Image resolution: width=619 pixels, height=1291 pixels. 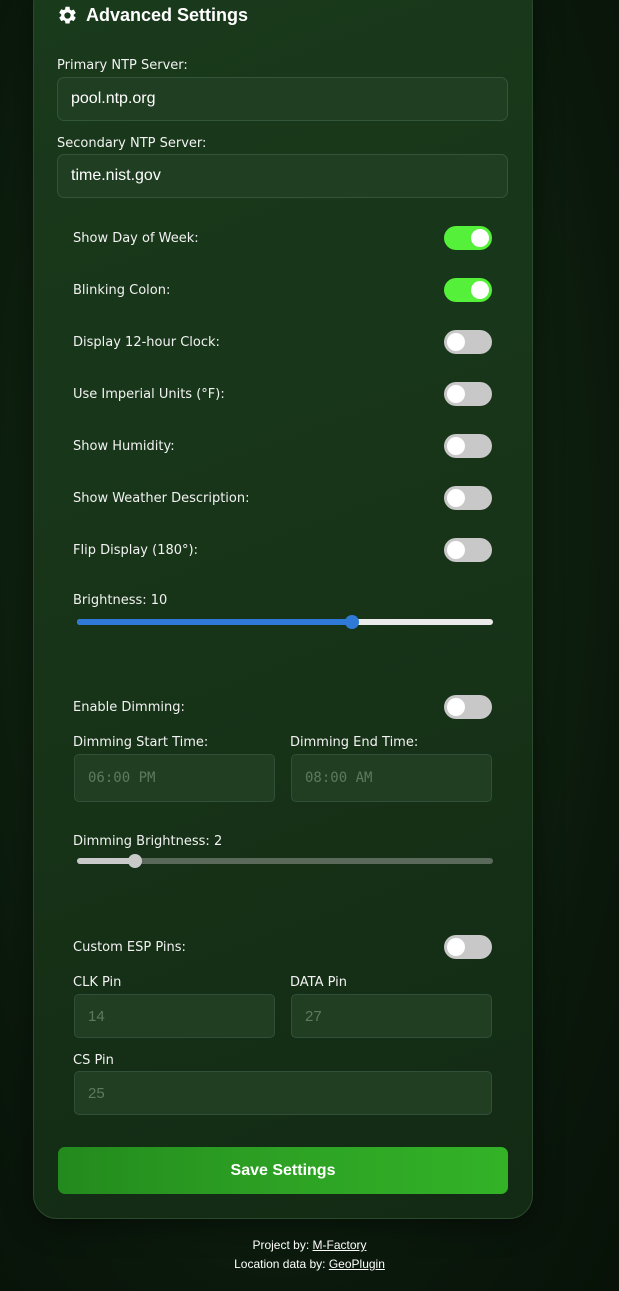 I want to click on section-title: Advanced Settings, so click(x=167, y=15).